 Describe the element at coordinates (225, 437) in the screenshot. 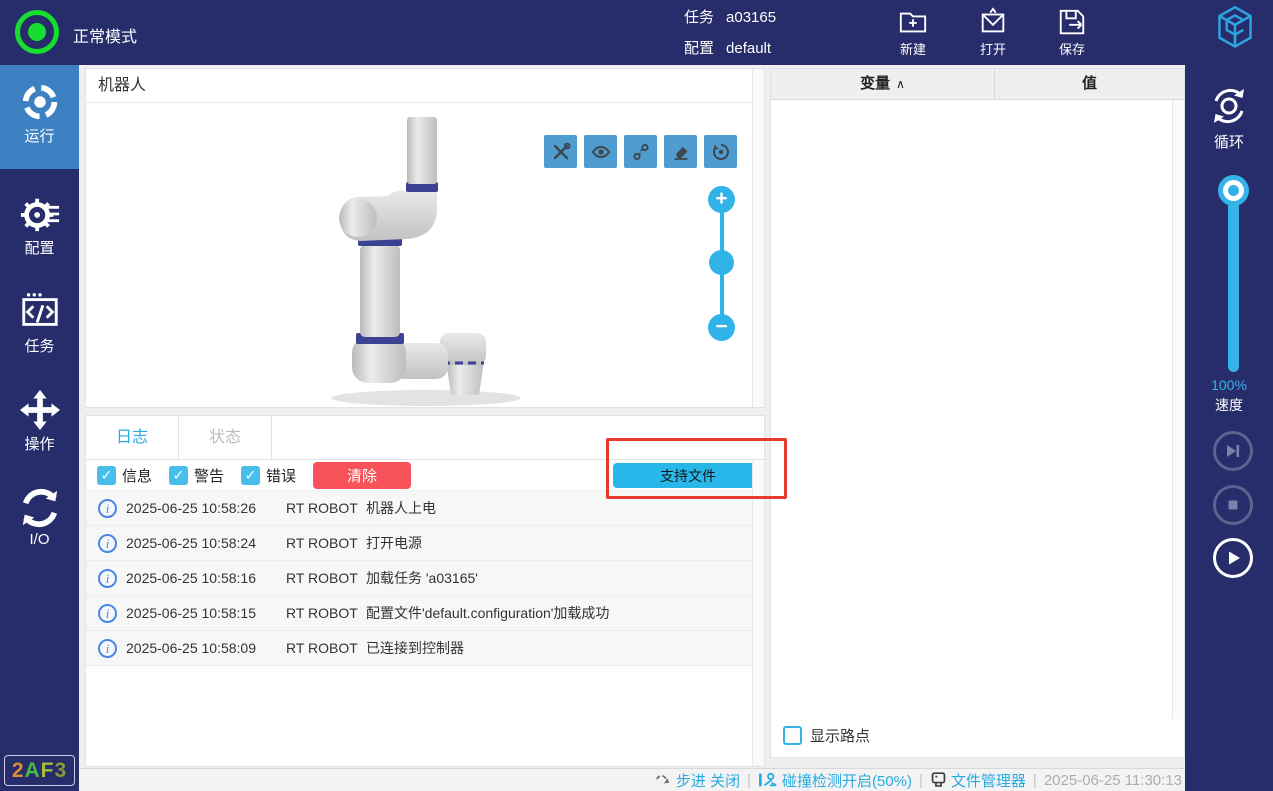

I see `tab-status: 状态` at that location.